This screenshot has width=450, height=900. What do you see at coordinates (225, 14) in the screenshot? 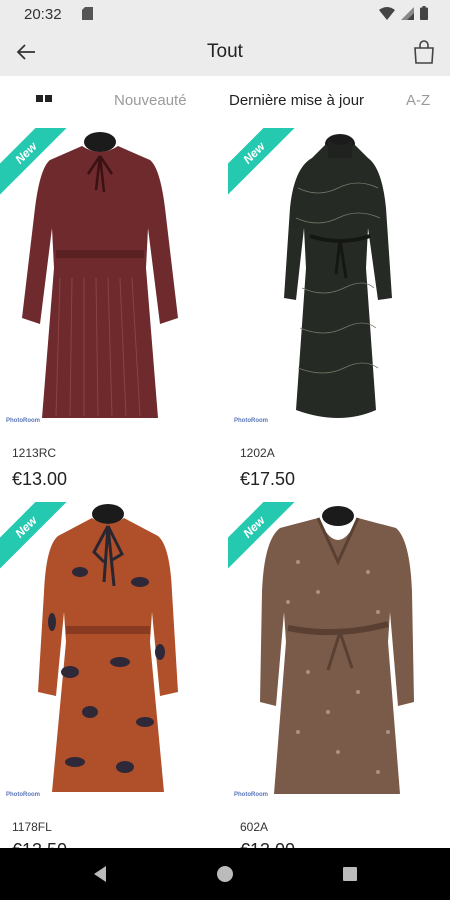
I see `status-bar: 20:32` at bounding box center [225, 14].